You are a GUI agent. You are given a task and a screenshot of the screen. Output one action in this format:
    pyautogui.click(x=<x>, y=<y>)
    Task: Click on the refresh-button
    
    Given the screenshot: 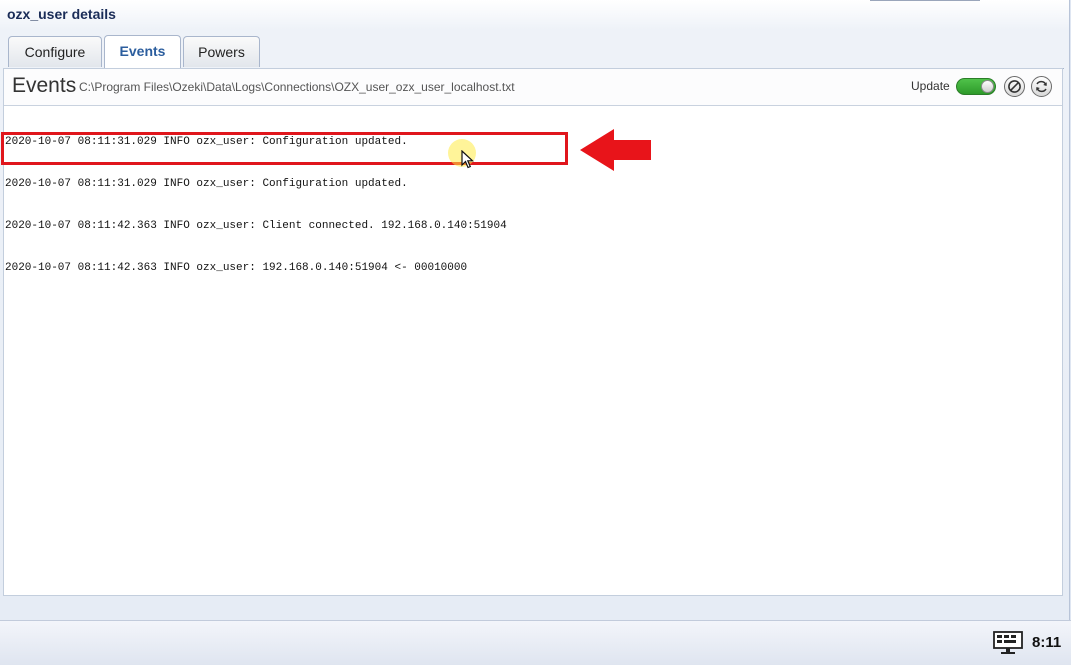 What is the action you would take?
    pyautogui.click(x=1041, y=86)
    